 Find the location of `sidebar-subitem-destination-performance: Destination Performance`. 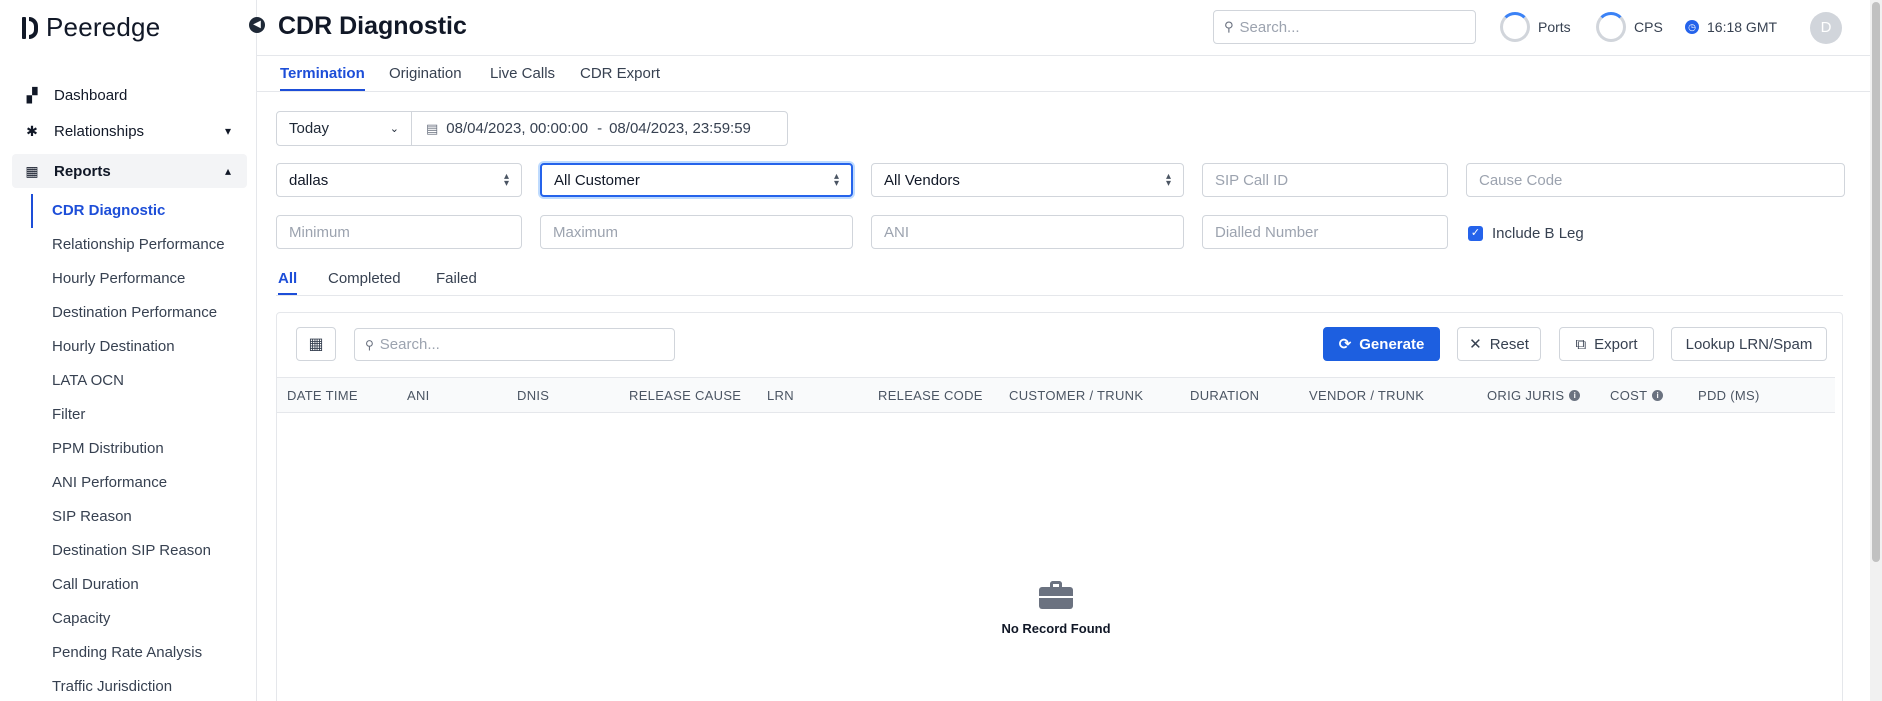

sidebar-subitem-destination-performance: Destination Performance is located at coordinates (129, 313).